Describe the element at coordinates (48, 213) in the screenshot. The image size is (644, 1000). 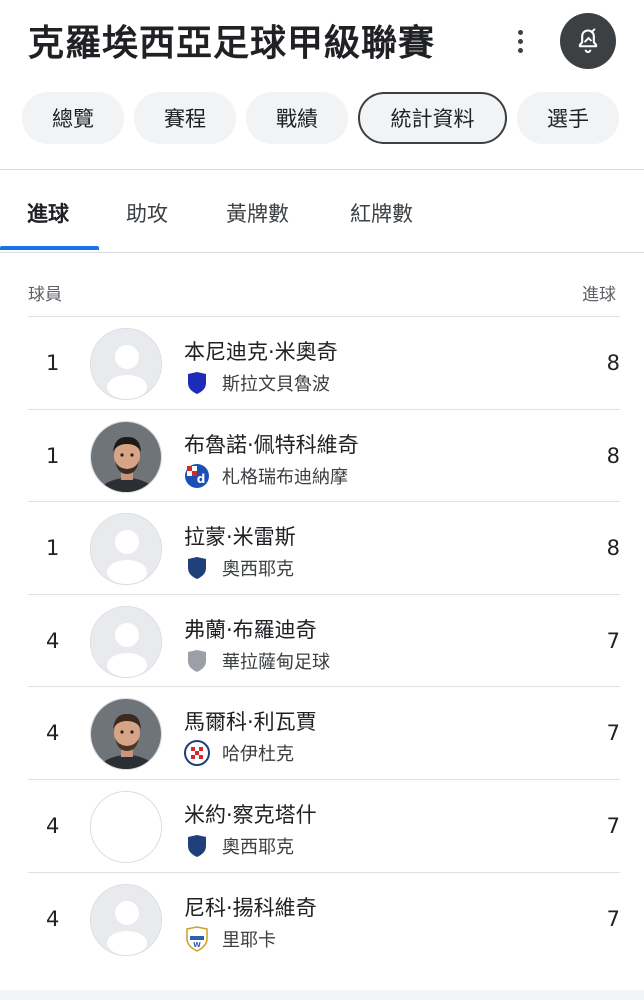
I see `subtab-goals: 進球` at that location.